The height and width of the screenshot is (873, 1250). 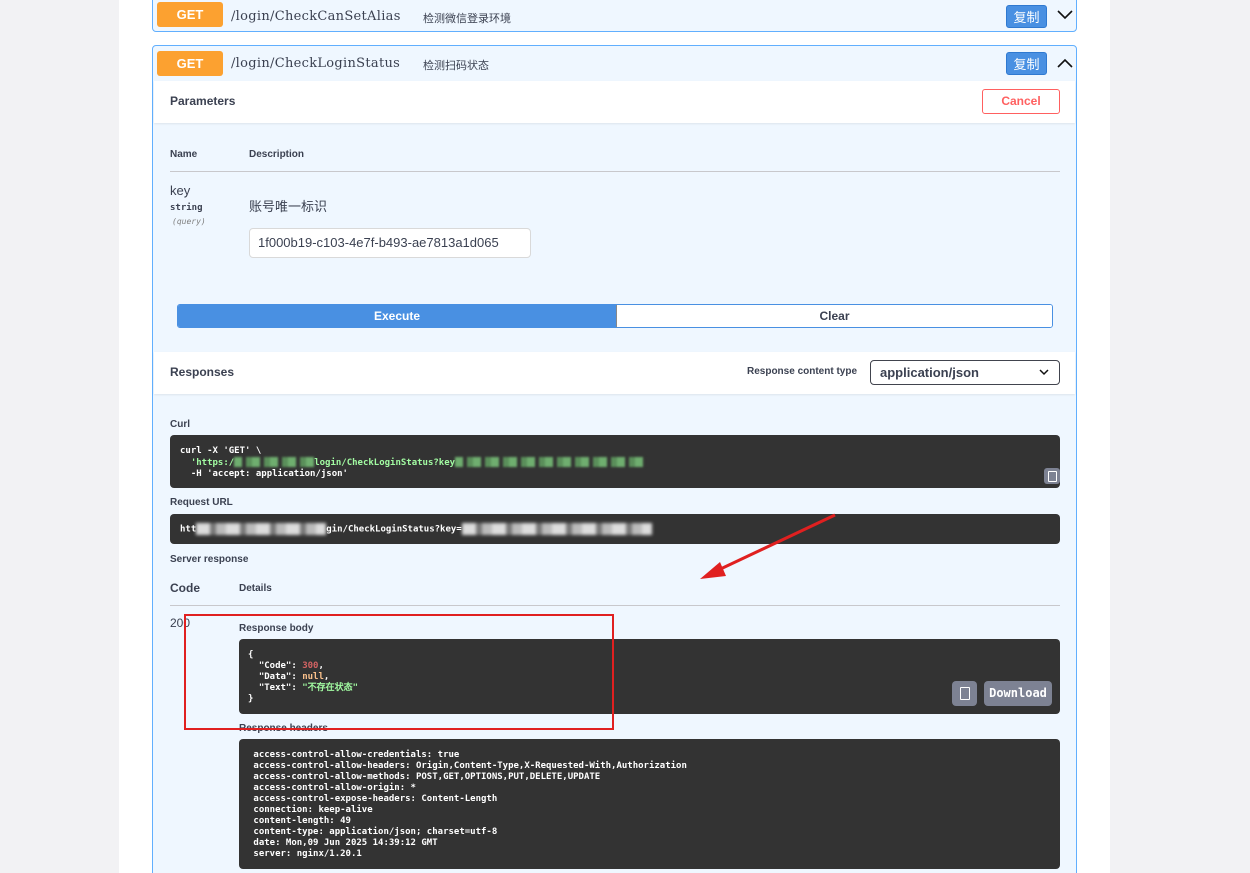 What do you see at coordinates (277, 154) in the screenshot?
I see `col-header-description: Description` at bounding box center [277, 154].